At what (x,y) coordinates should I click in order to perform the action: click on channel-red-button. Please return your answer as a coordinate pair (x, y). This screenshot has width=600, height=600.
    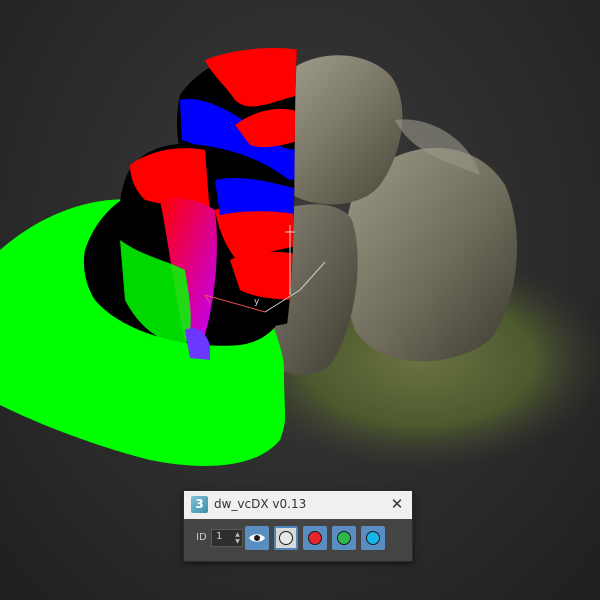
    Looking at the image, I should click on (315, 538).